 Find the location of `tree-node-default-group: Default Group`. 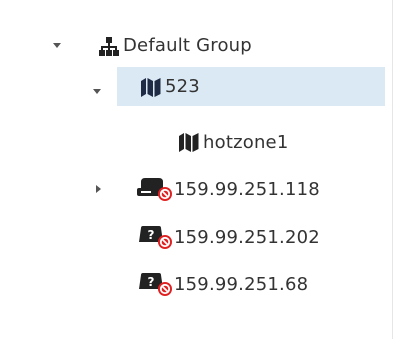

tree-node-default-group: Default Group is located at coordinates (192, 46).